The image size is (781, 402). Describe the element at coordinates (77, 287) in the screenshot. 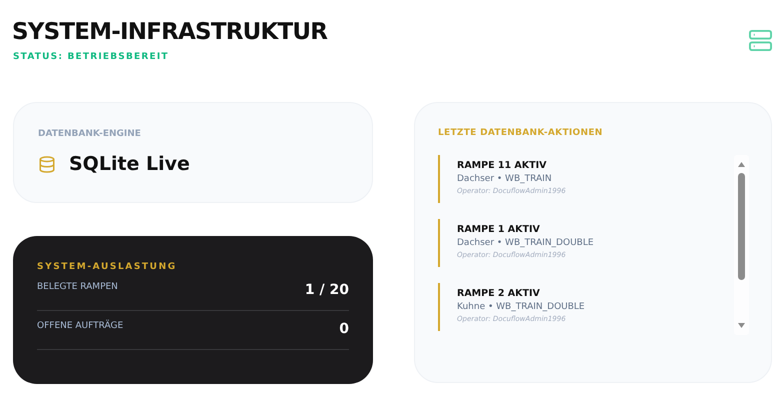

I see `stat-label: BELEGTE RAMPEN` at that location.